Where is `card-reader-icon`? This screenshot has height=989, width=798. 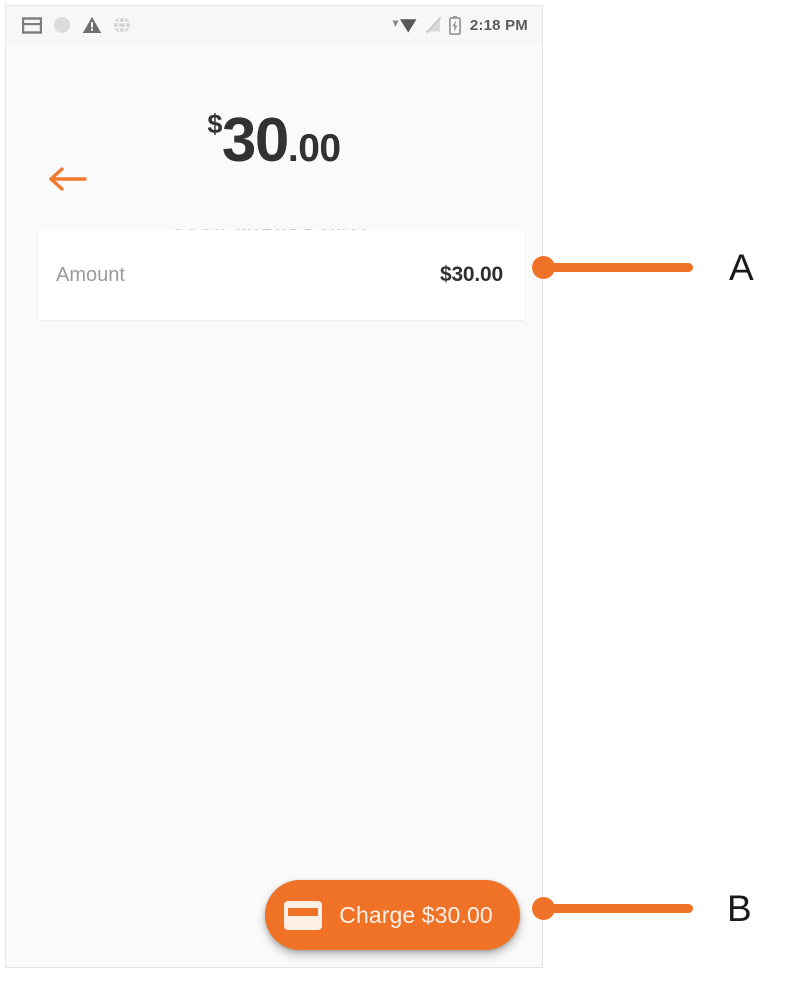
card-reader-icon is located at coordinates (32, 25).